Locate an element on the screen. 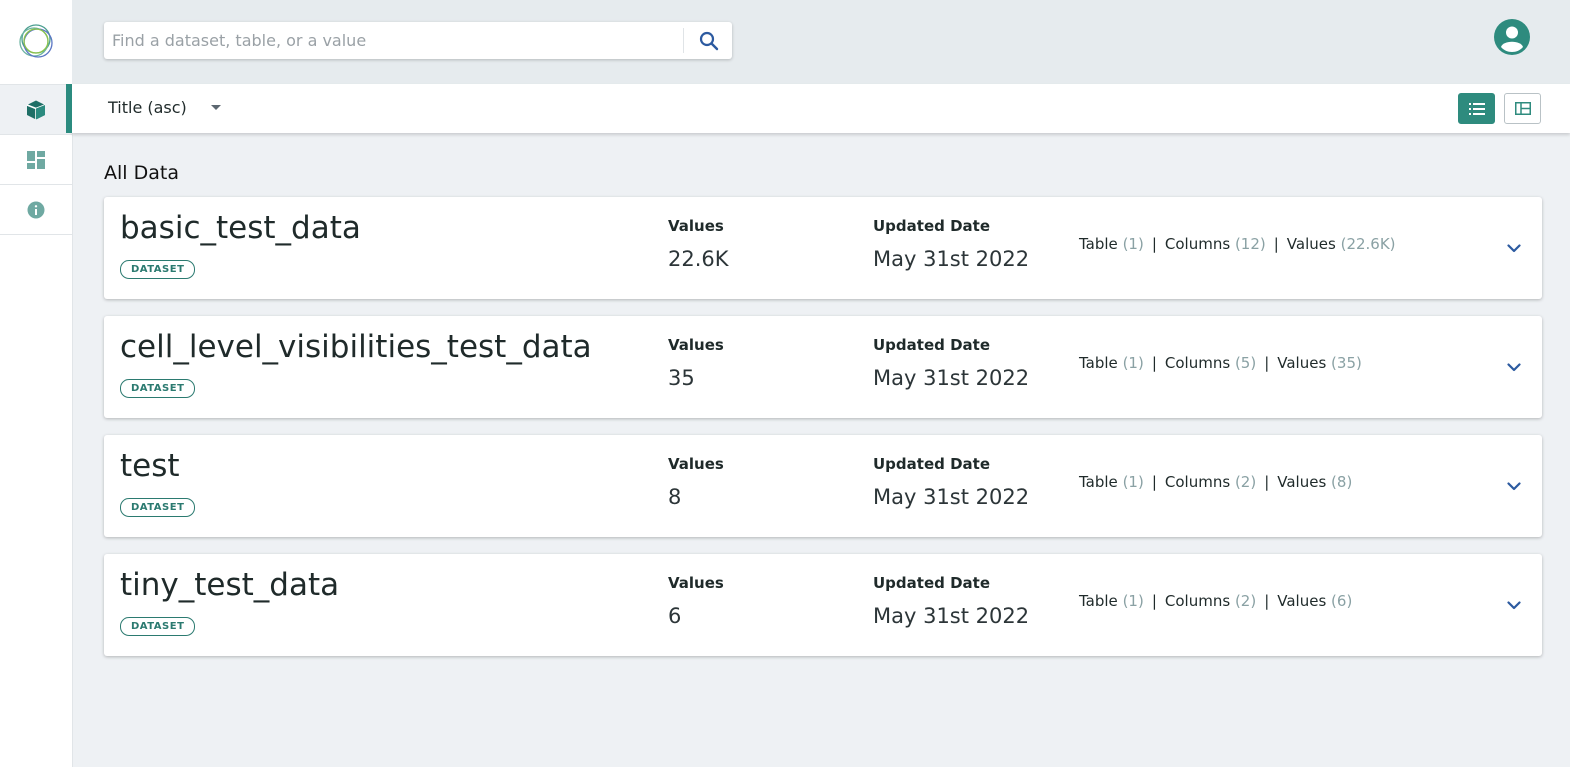 The height and width of the screenshot is (767, 1570). grid-view-icon is located at coordinates (1522, 108).